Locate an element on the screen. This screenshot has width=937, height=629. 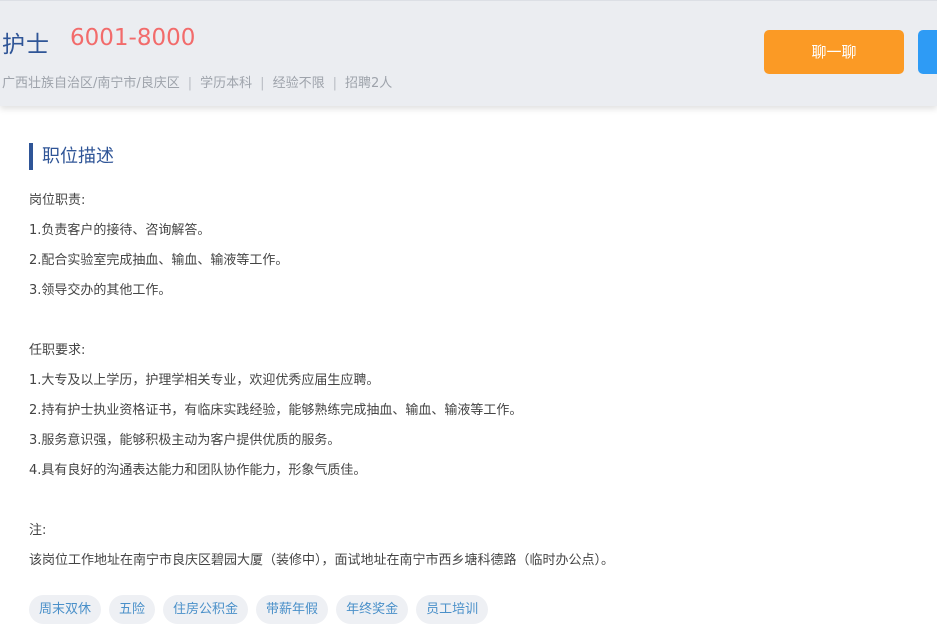
requirements-heading: 任职要求: is located at coordinates (57, 350).